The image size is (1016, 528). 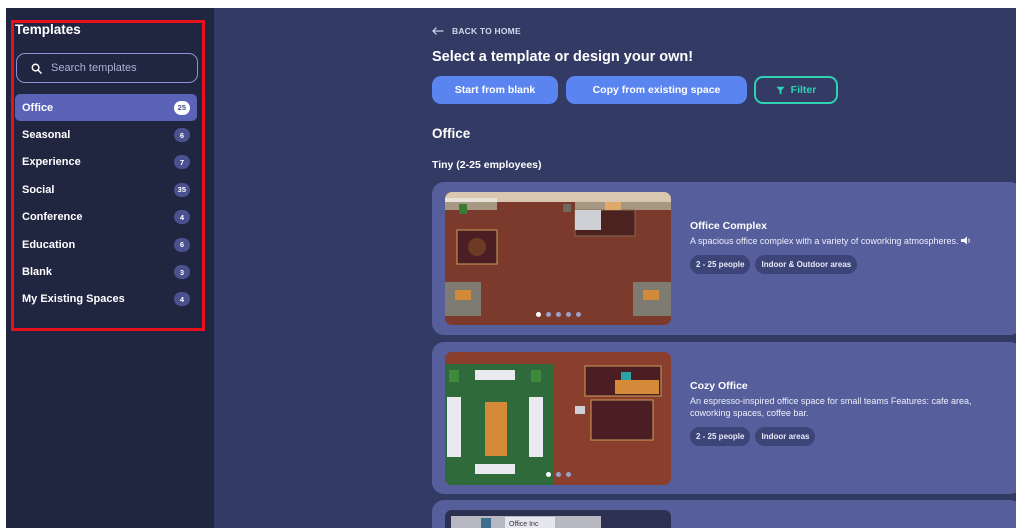 I want to click on arrow-left-icon, so click(x=438, y=31).